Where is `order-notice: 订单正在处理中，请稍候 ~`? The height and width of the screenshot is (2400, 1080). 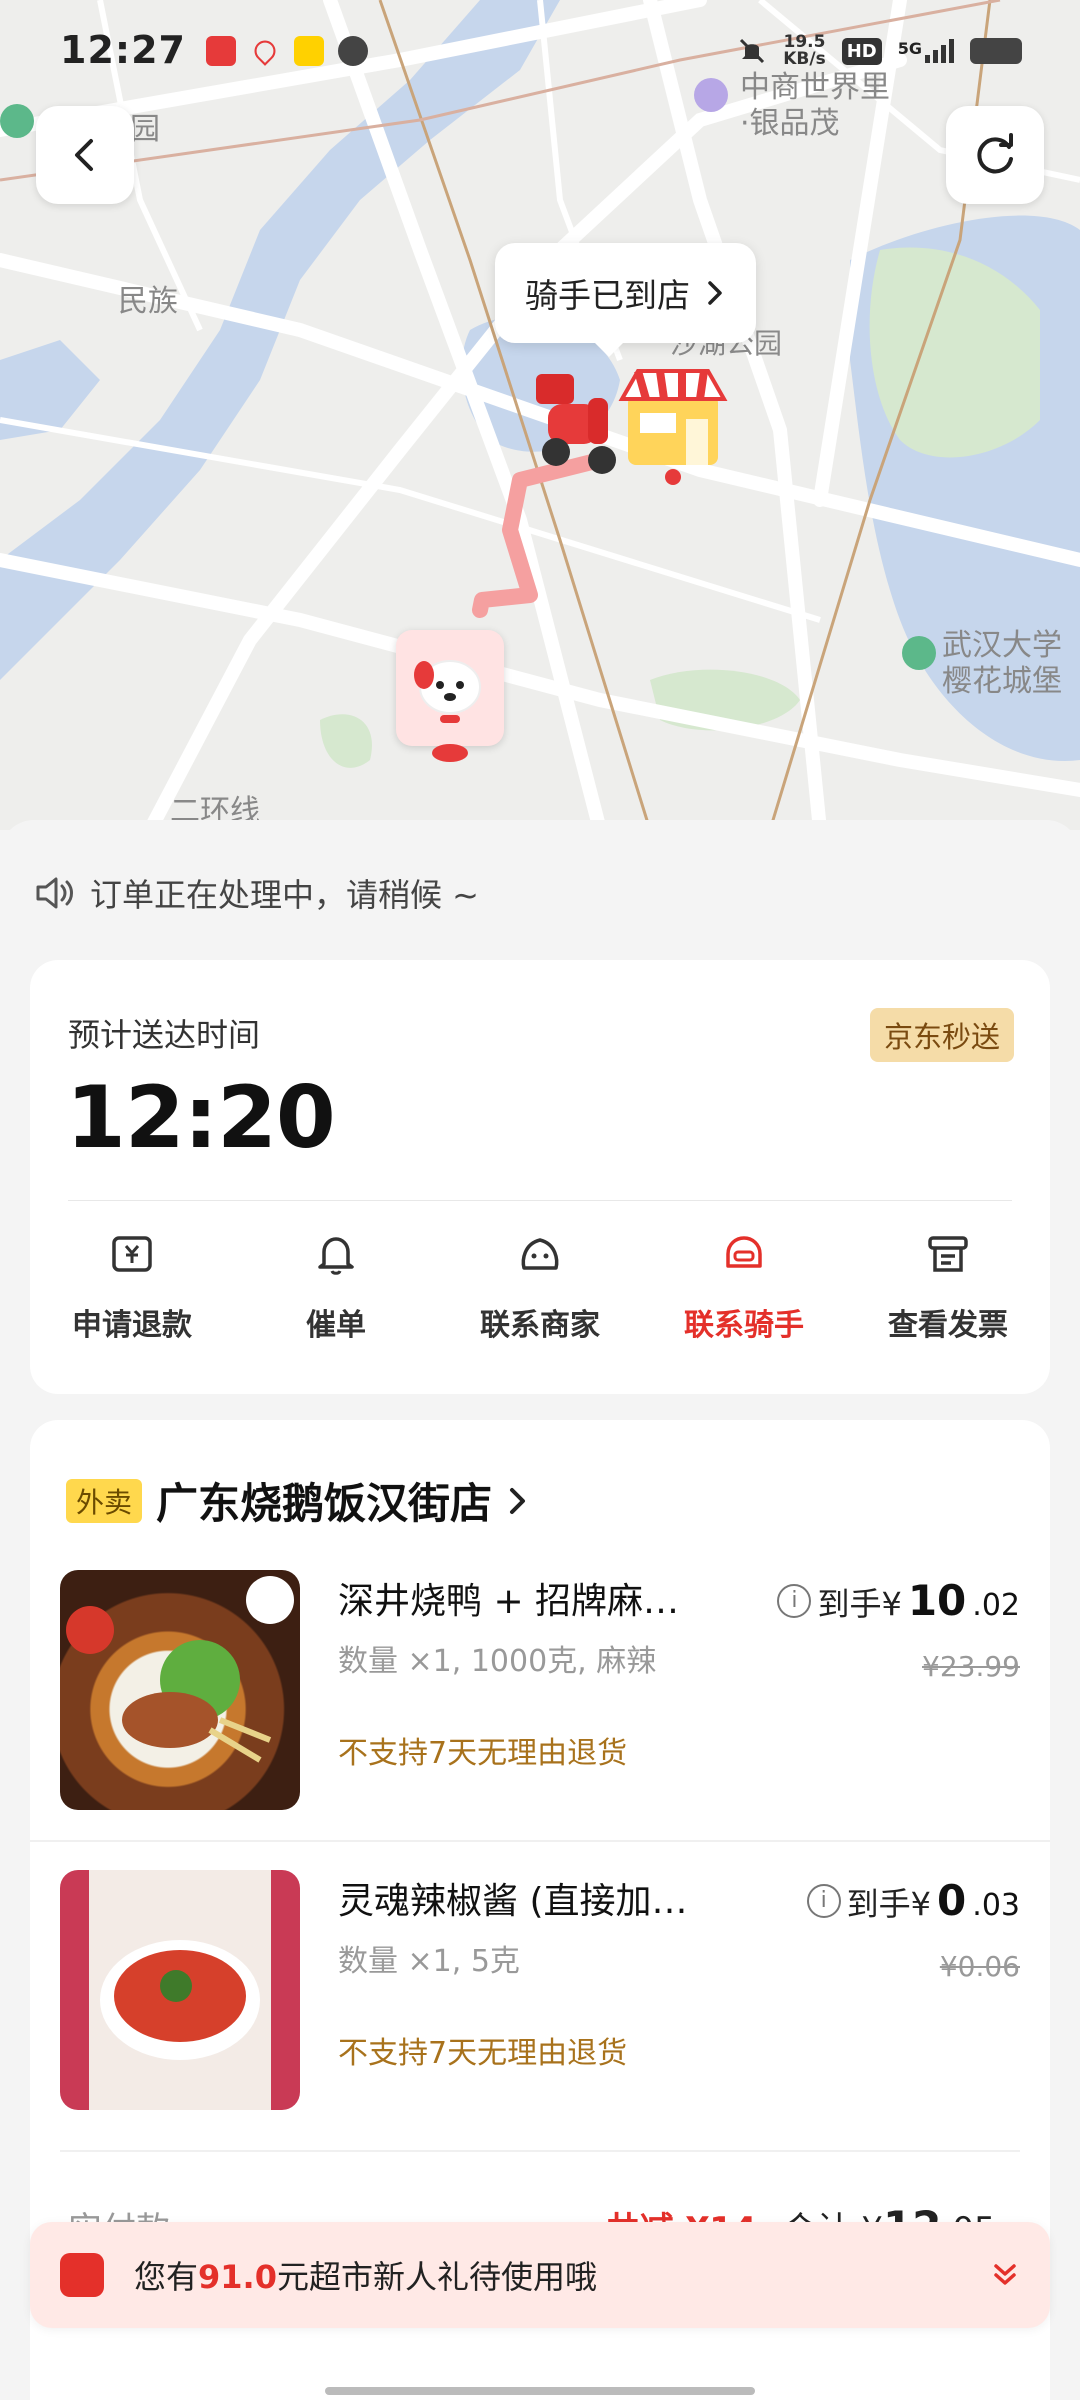 order-notice: 订单正在处理中，请稍候 ~ is located at coordinates (256, 893).